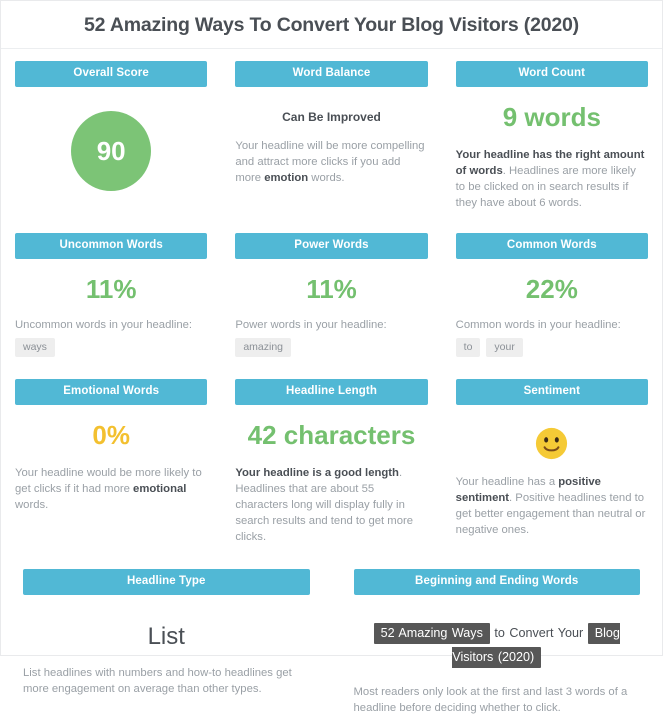  I want to click on common-words-chip-list: to your, so click(551, 347).